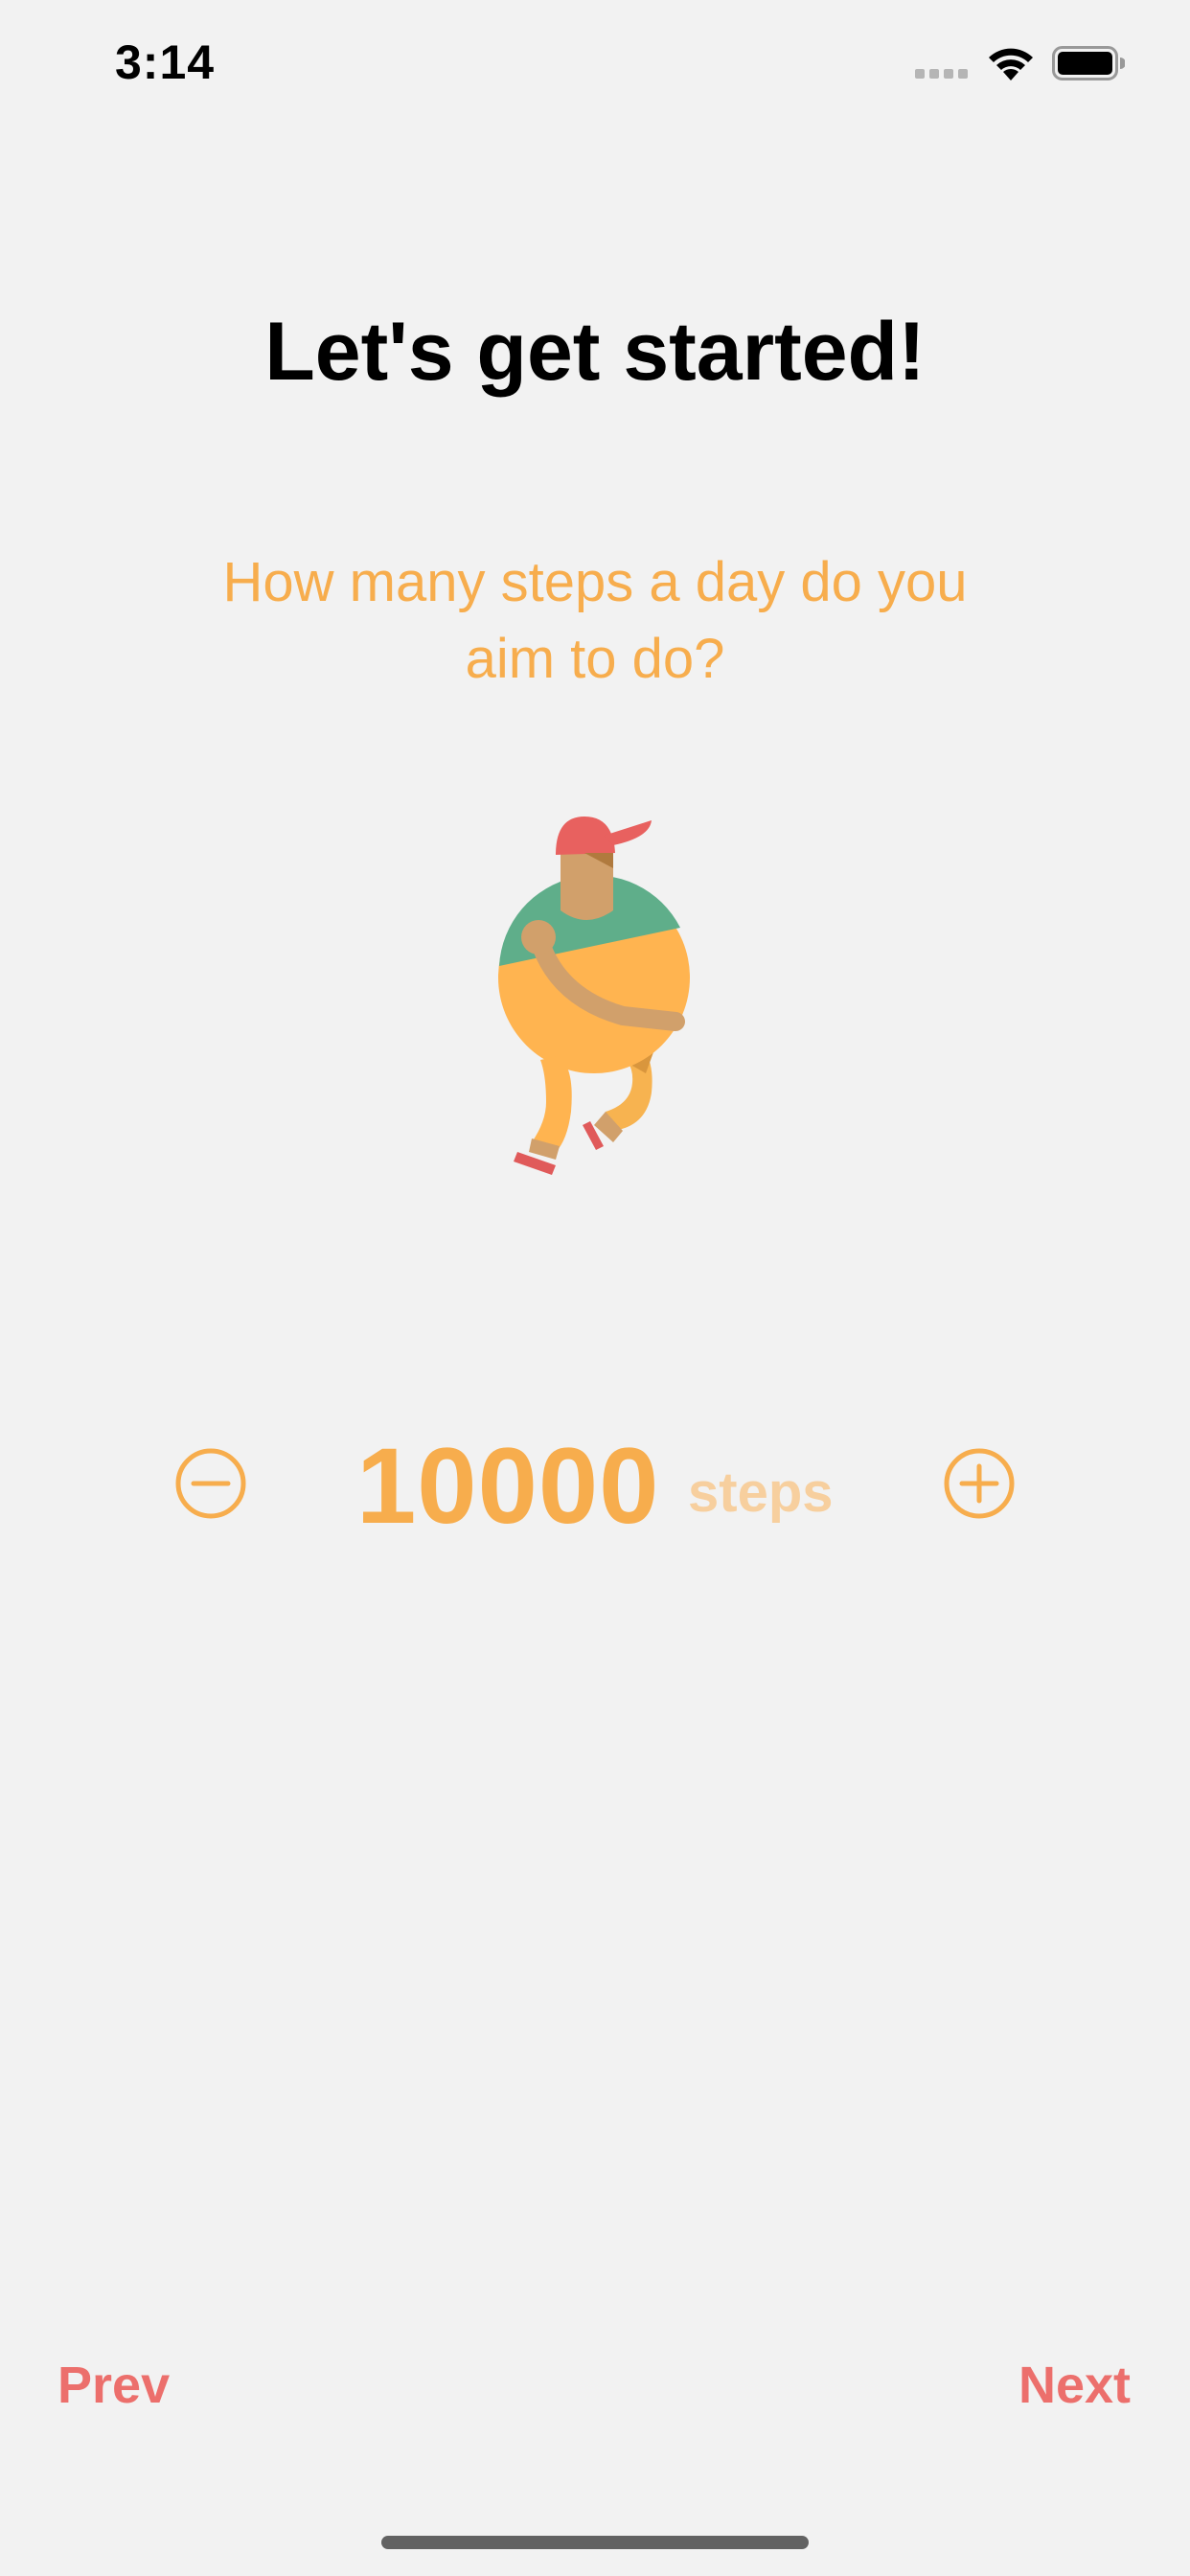  I want to click on prev-button: Prev, so click(114, 2386).